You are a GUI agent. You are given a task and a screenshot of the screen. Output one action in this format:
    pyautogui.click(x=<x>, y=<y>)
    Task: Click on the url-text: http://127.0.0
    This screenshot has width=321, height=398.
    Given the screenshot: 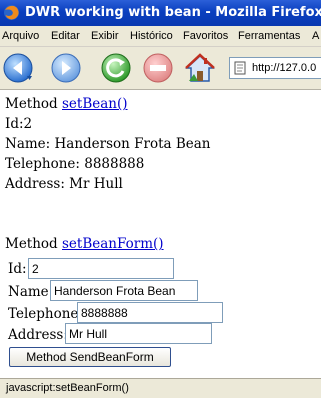 What is the action you would take?
    pyautogui.click(x=284, y=68)
    